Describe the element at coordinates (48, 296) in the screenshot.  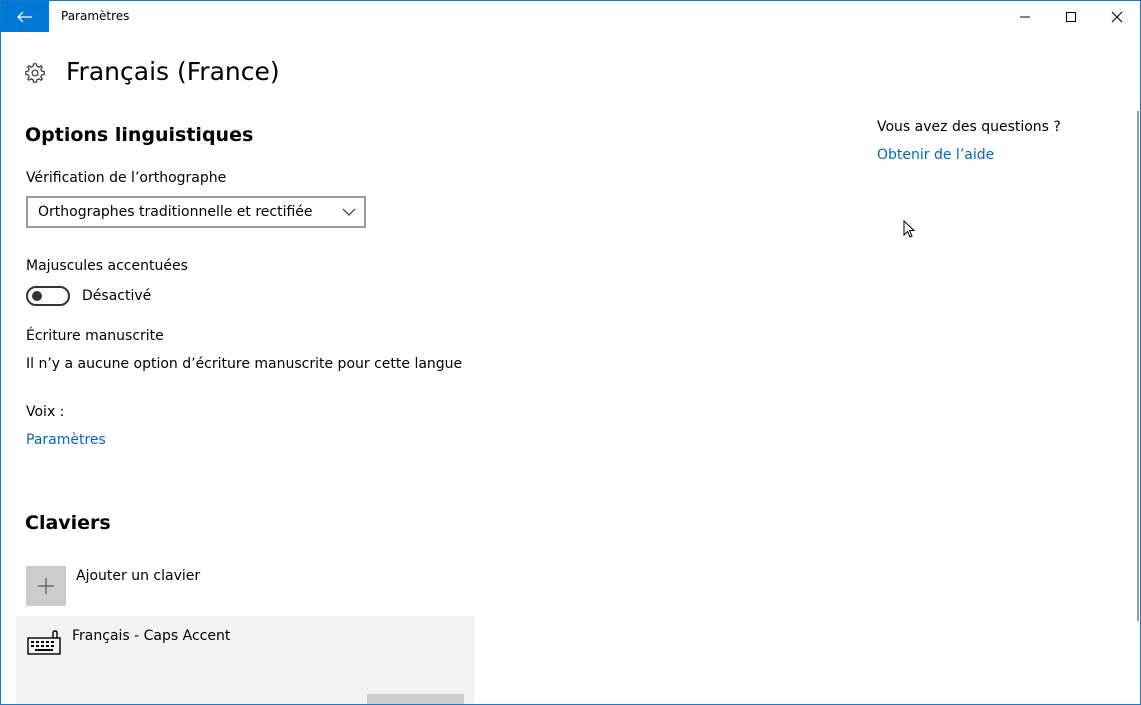
I see `accented-caps-toggle` at that location.